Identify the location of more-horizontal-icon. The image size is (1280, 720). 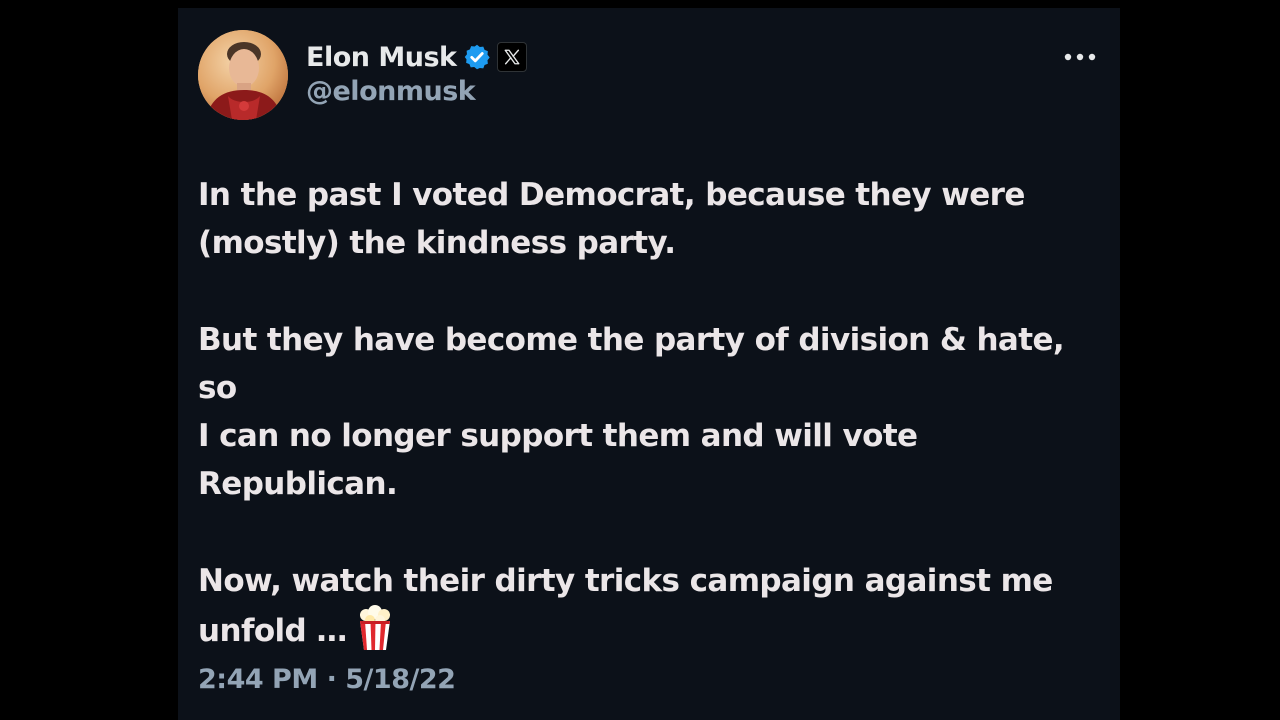
(1080, 57).